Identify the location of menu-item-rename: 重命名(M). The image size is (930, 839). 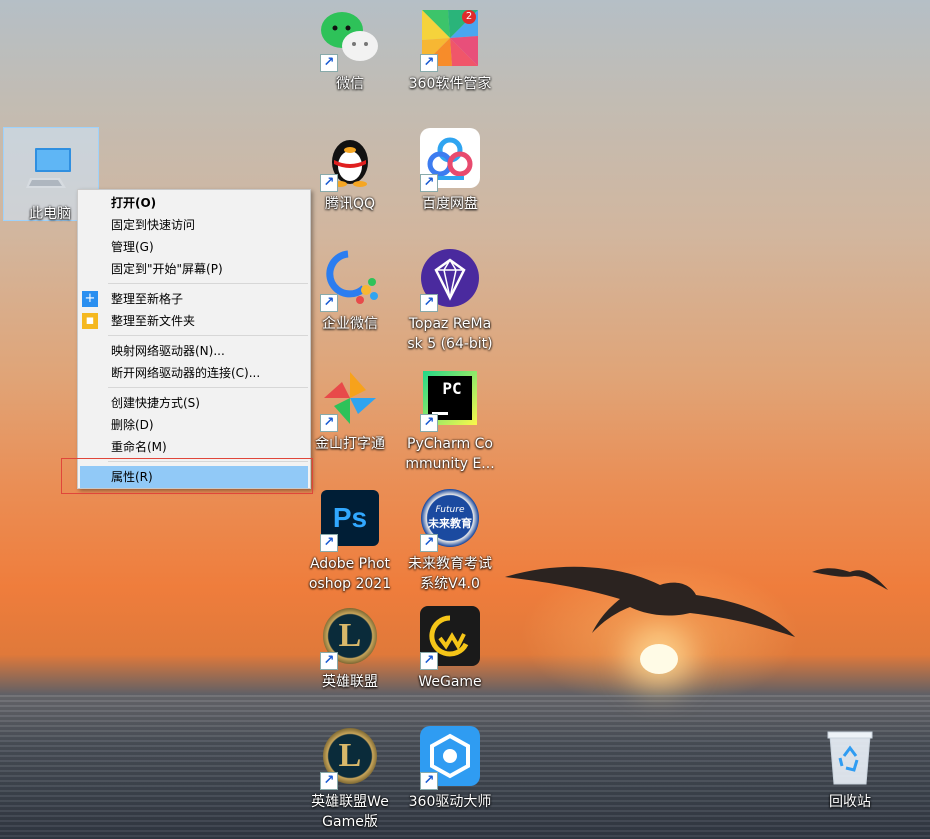
(194, 447).